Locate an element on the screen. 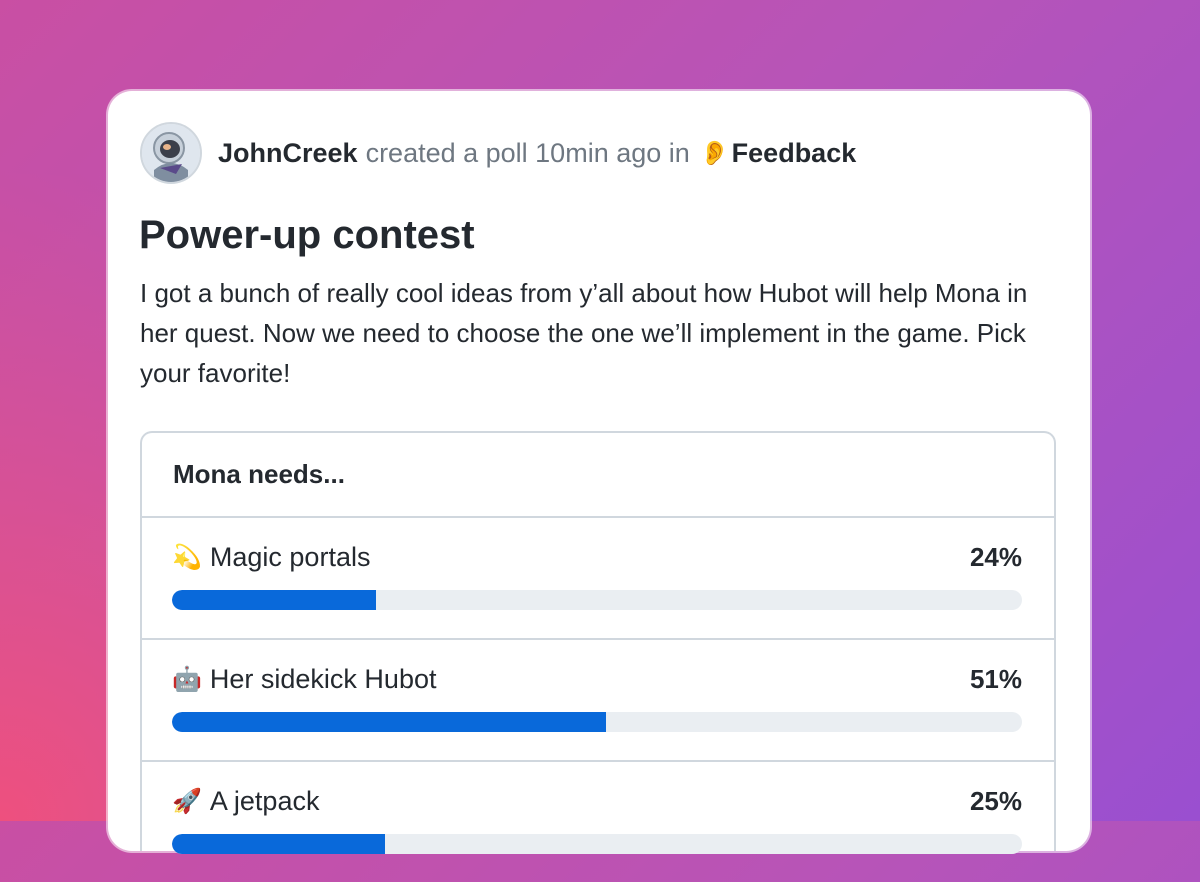 This screenshot has width=1200, height=882. ear-icon: 👂 is located at coordinates (714, 153).